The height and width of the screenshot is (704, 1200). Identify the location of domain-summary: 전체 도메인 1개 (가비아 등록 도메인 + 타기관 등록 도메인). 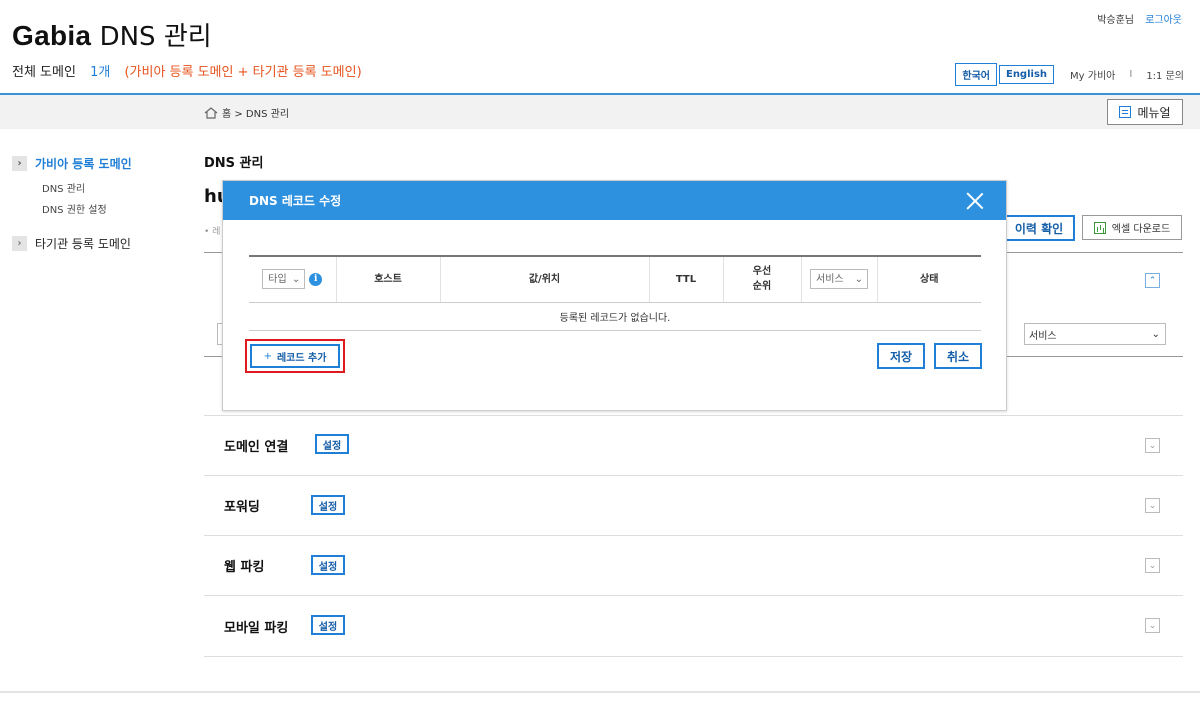
(187, 70).